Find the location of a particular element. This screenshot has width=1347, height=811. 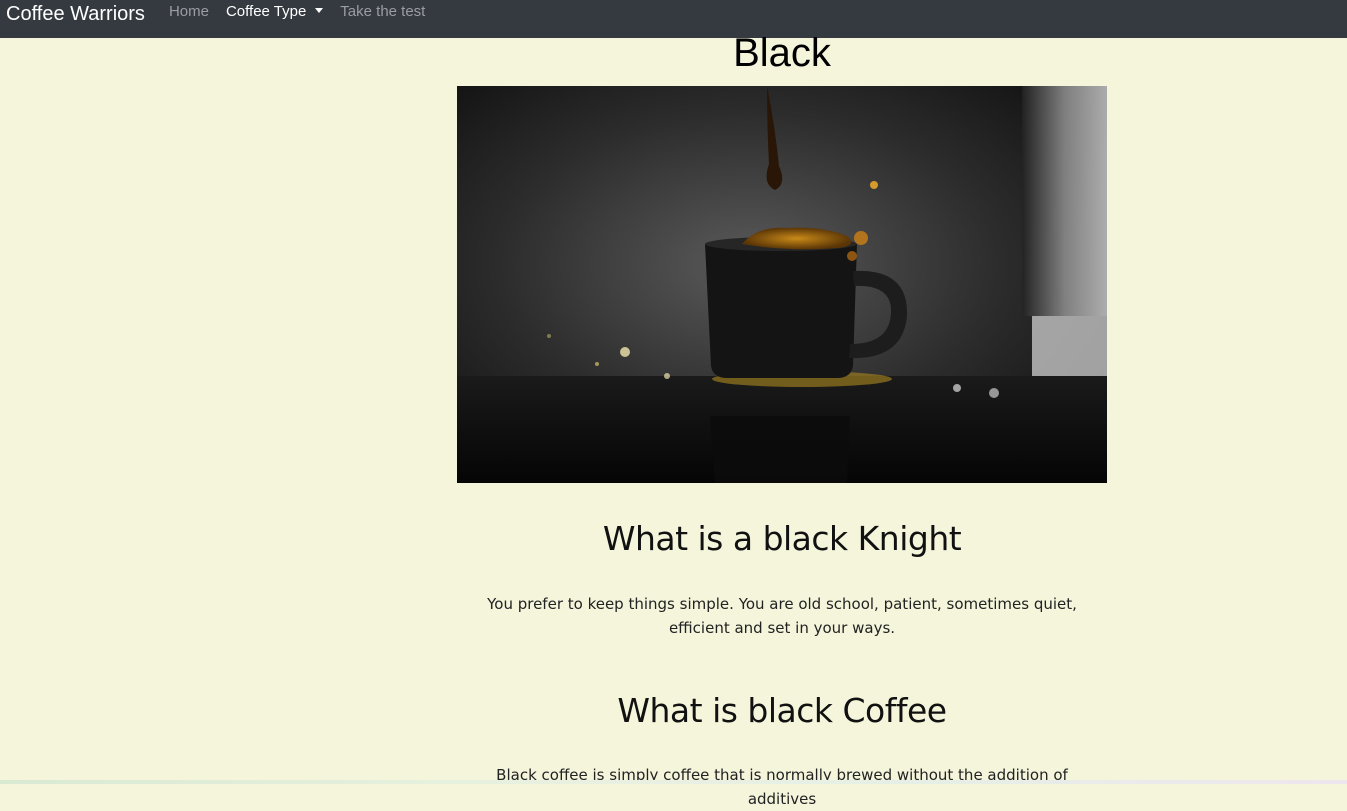

page-title: Black is located at coordinates (782, 53).